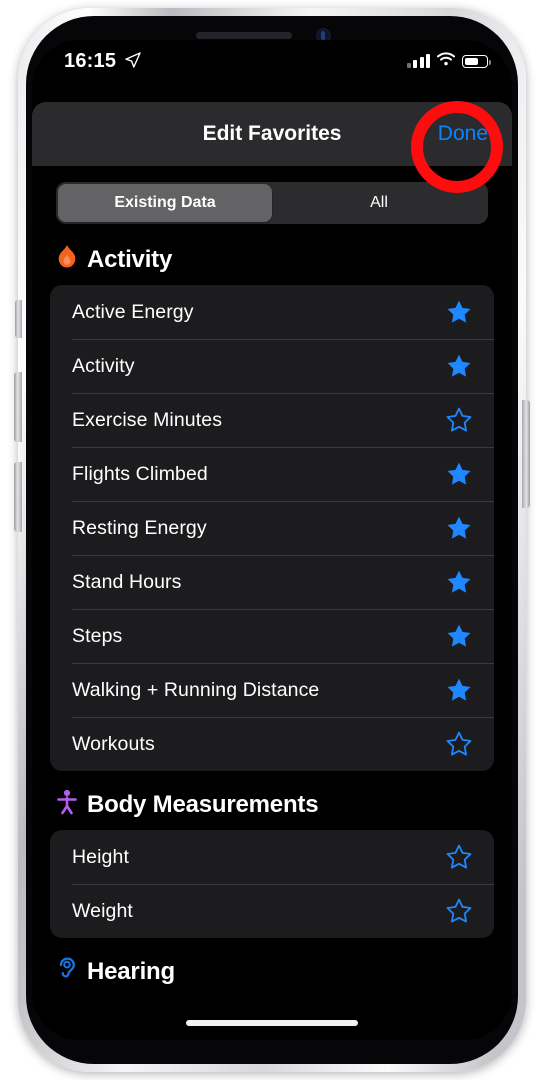  What do you see at coordinates (463, 134) in the screenshot?
I see `done-button: Done` at bounding box center [463, 134].